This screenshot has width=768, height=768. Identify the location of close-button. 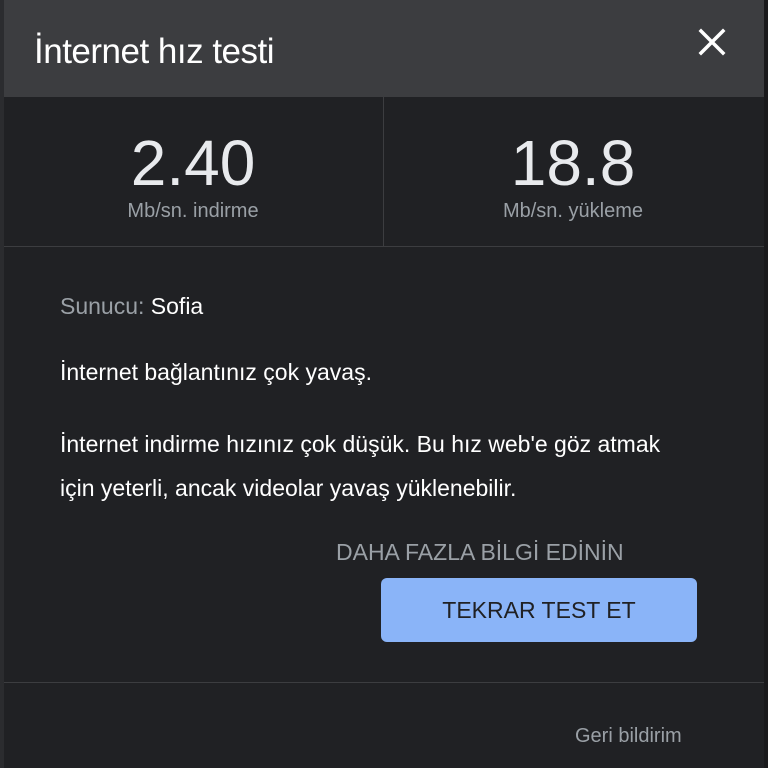
(712, 42).